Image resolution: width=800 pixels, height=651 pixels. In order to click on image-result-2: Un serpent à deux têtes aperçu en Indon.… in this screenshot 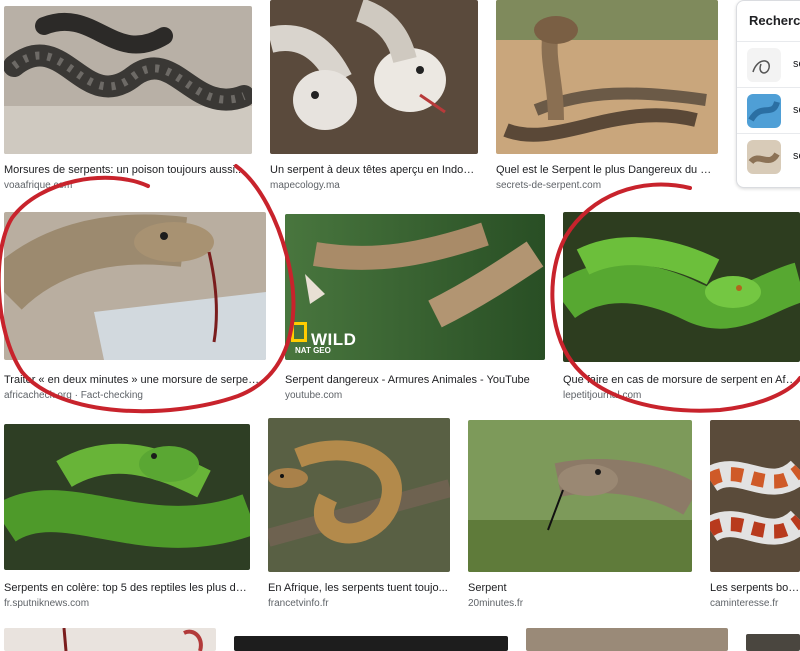, I will do `click(374, 96)`.